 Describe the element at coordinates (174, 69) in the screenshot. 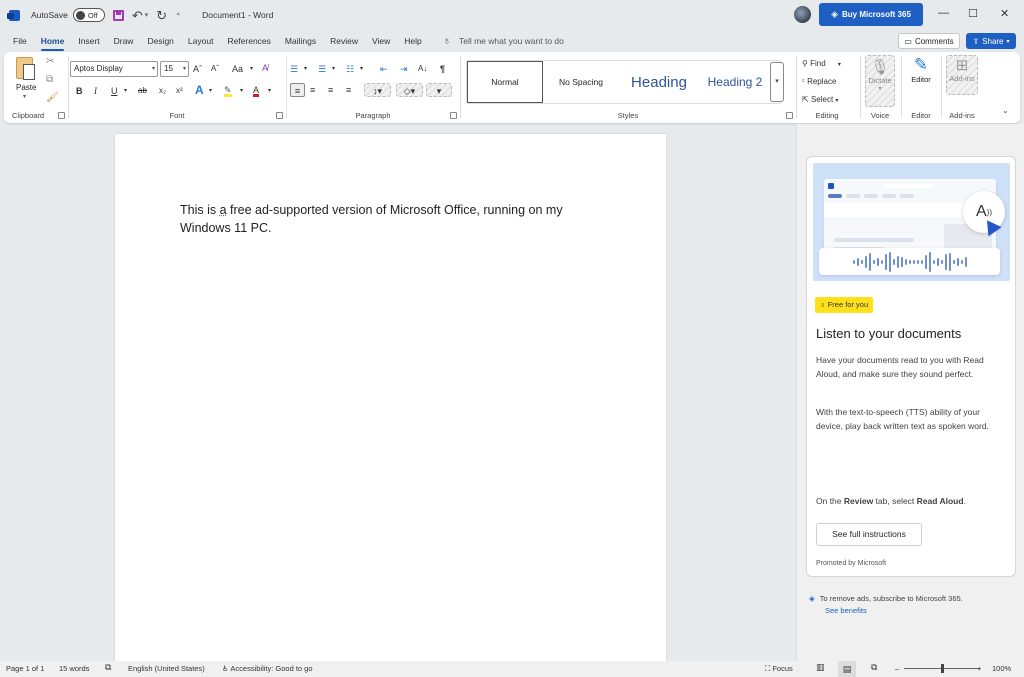

I see `font-size-select: 15 ▾` at that location.